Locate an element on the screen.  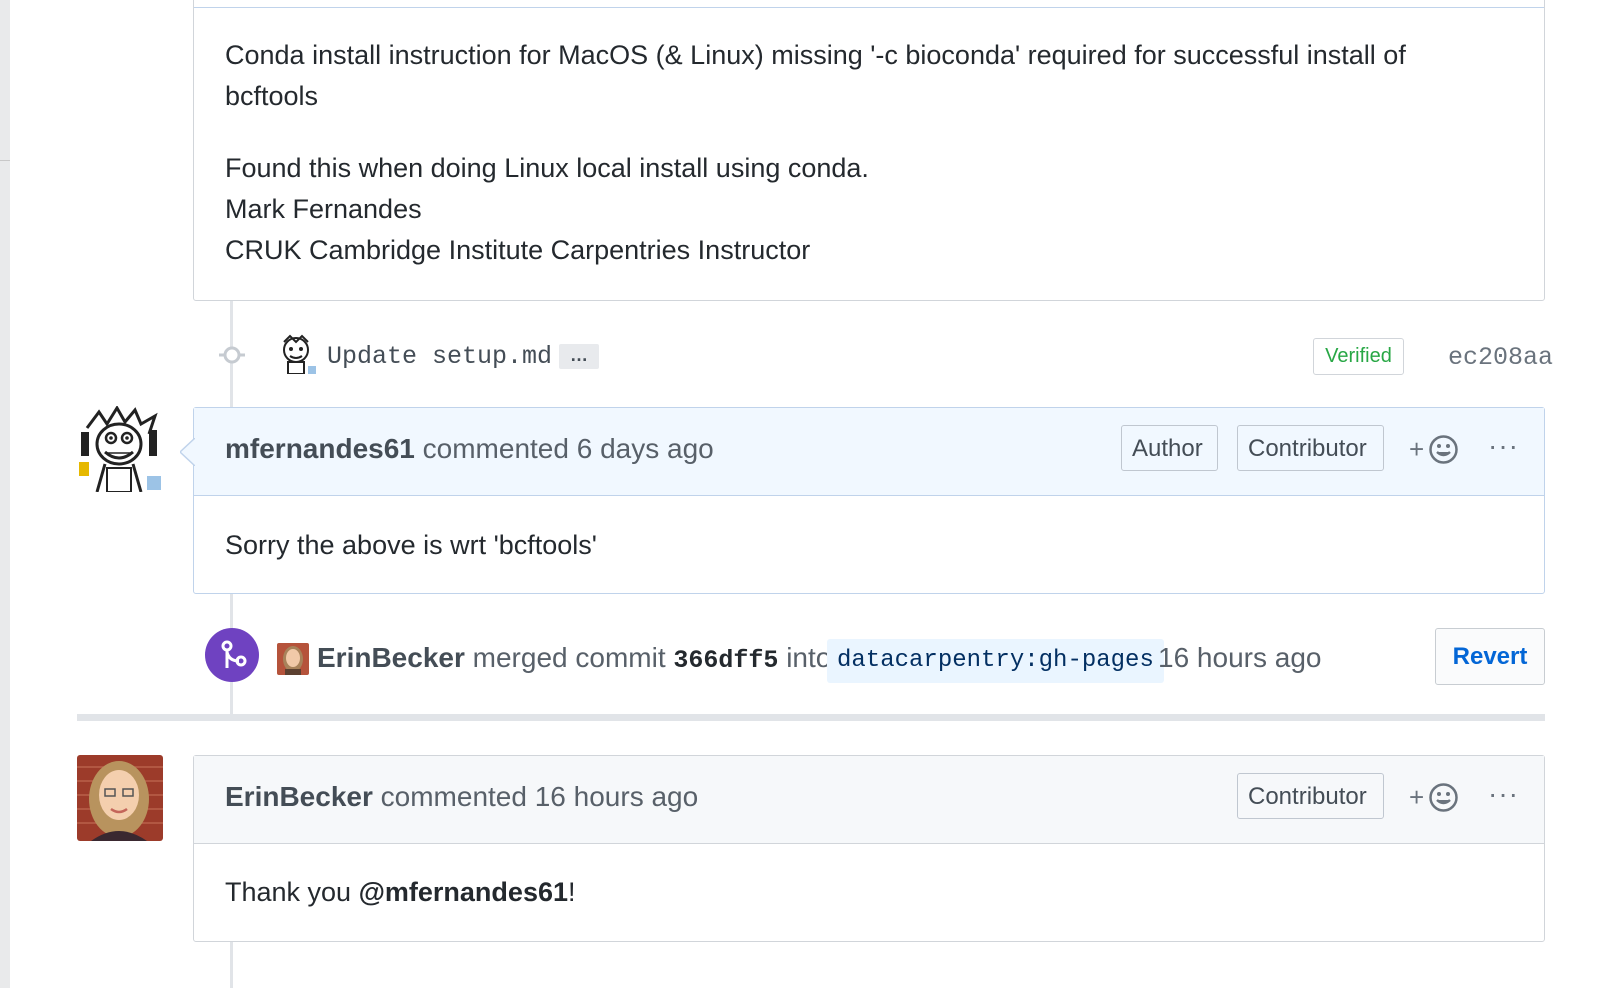
comment-text: Mark Fernandes is located at coordinates (323, 209).